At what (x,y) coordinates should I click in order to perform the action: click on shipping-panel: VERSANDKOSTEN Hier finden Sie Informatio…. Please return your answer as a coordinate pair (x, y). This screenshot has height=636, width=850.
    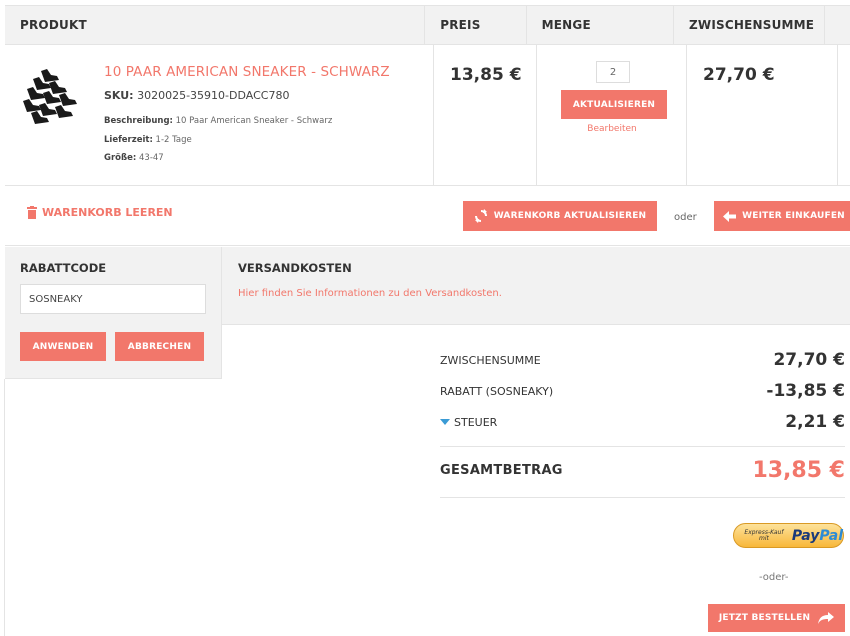
    Looking at the image, I should click on (536, 286).